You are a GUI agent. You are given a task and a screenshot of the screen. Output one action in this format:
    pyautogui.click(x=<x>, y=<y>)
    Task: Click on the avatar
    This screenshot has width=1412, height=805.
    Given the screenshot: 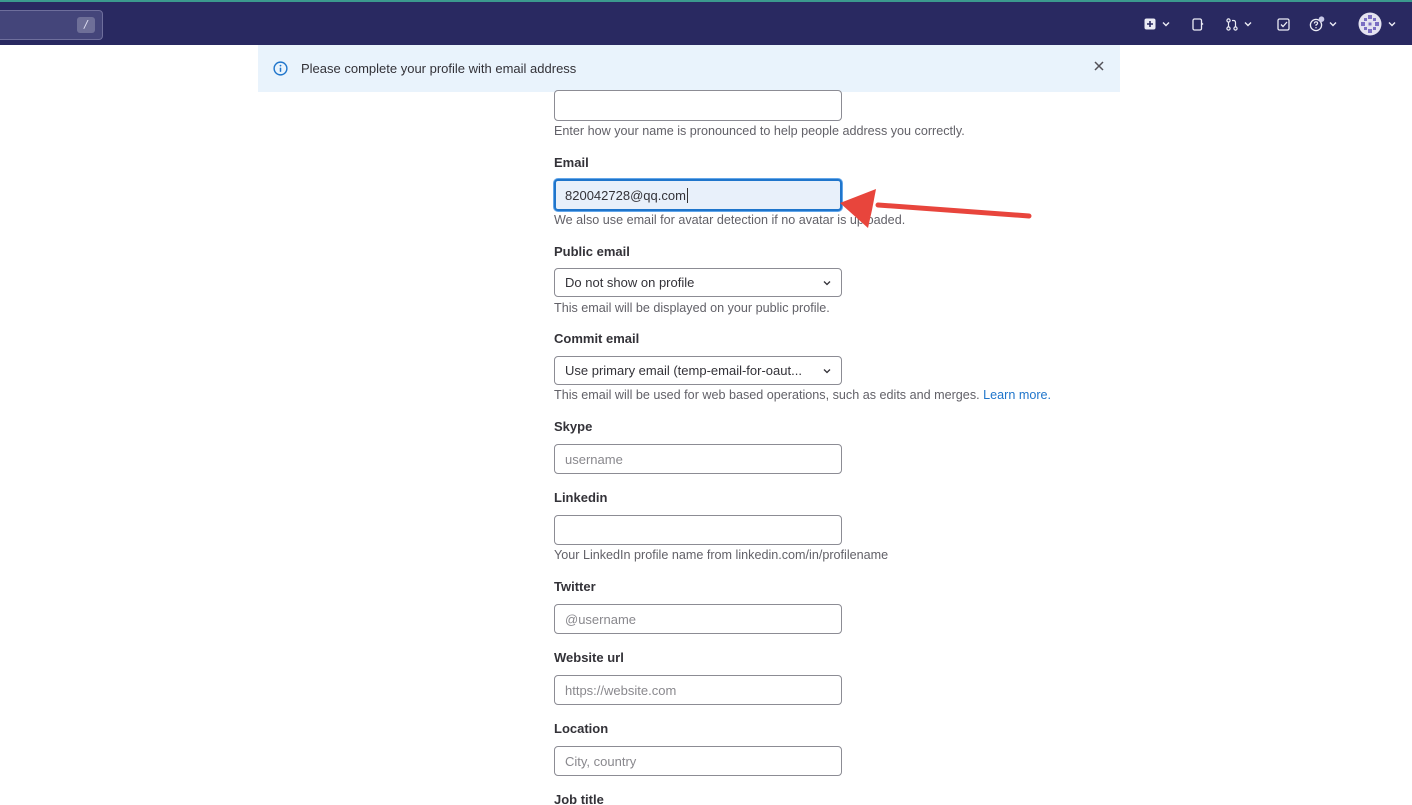 What is the action you would take?
    pyautogui.click(x=1369, y=24)
    